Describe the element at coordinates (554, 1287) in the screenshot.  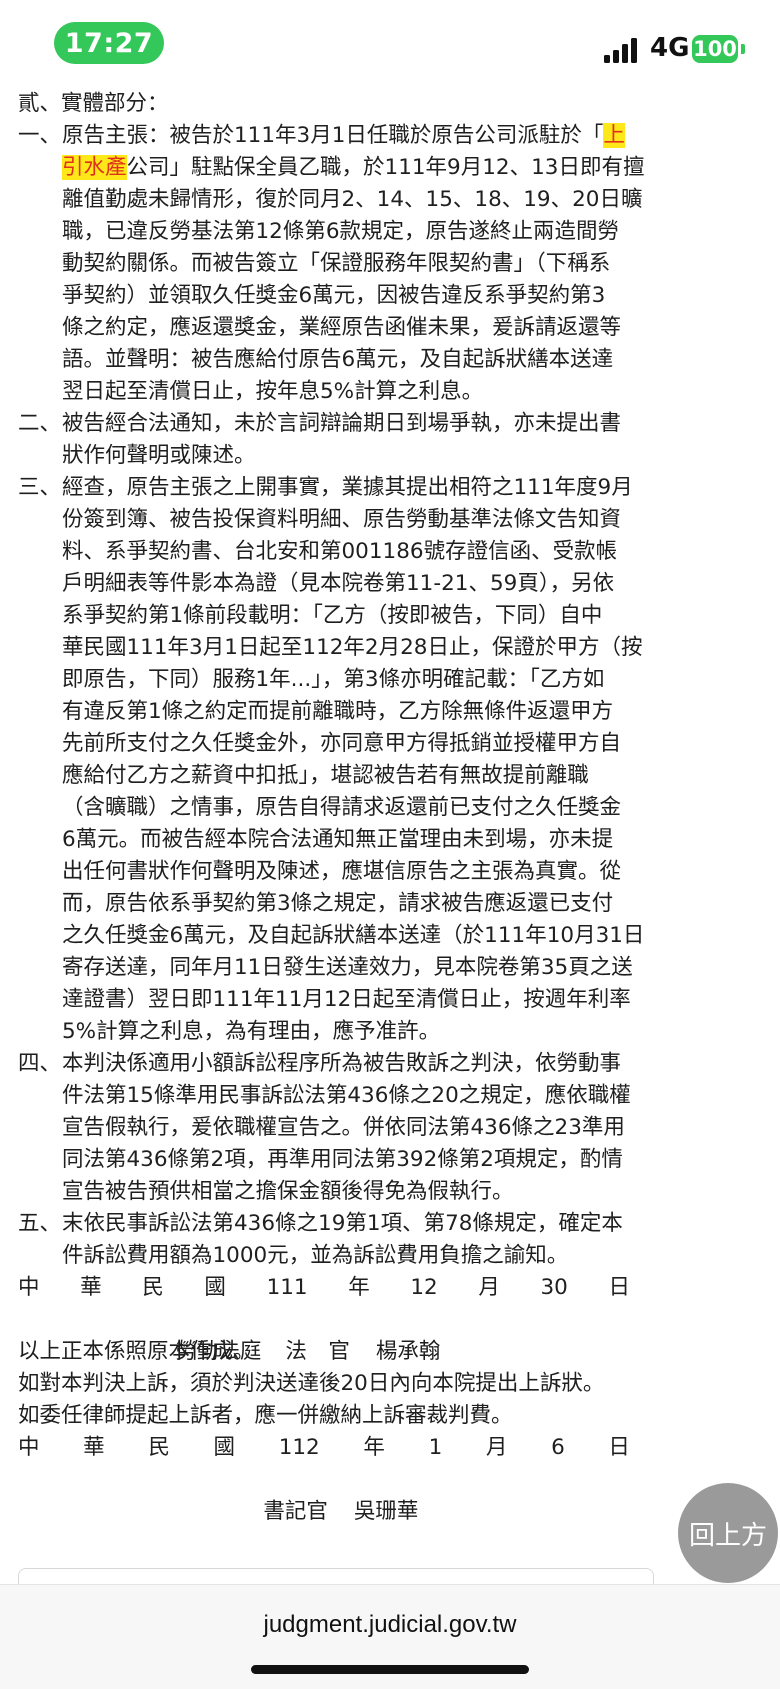
I see `date-part: 30` at that location.